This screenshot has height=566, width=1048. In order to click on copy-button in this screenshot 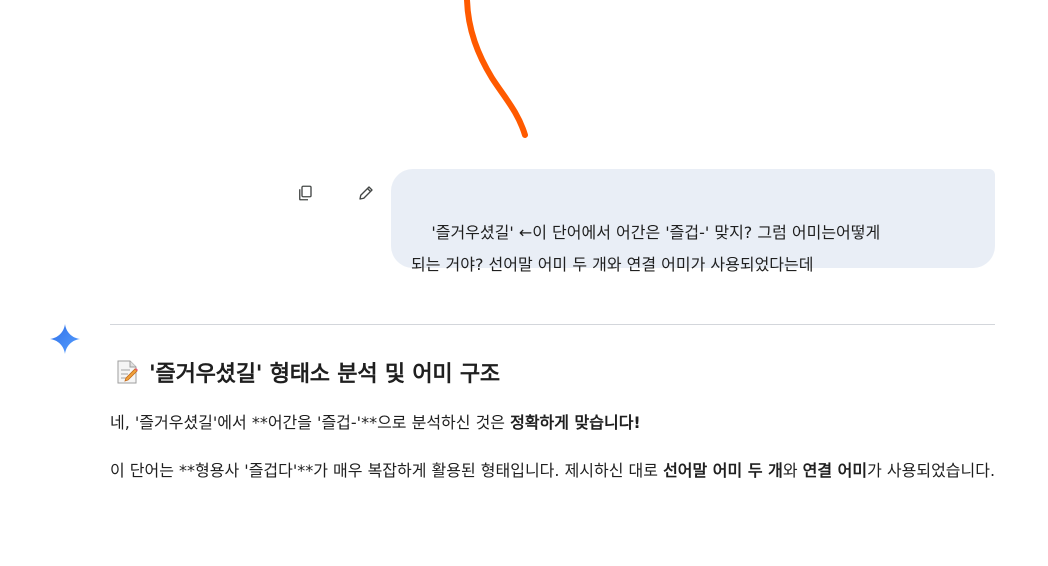, I will do `click(305, 193)`.